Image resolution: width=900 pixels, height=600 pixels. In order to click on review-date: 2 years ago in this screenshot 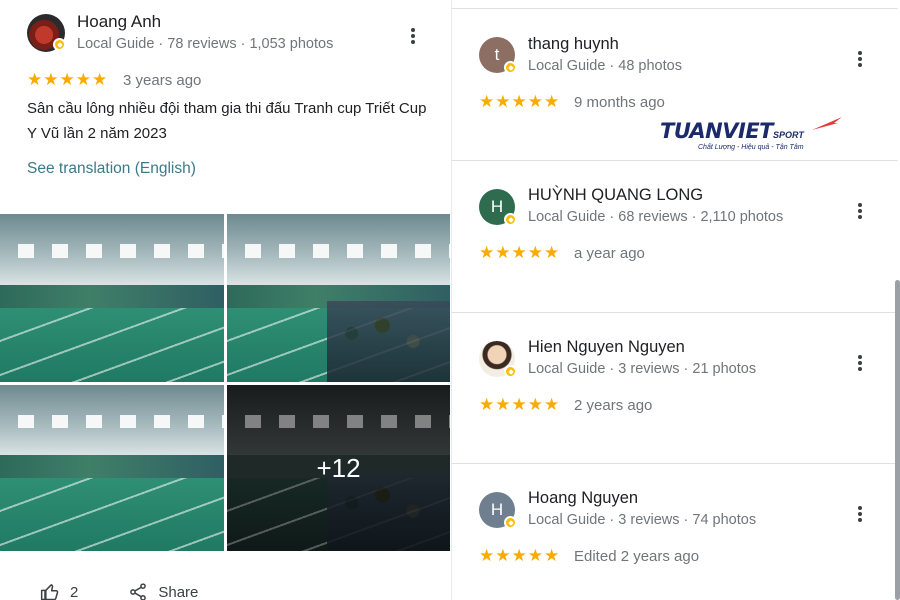, I will do `click(613, 405)`.